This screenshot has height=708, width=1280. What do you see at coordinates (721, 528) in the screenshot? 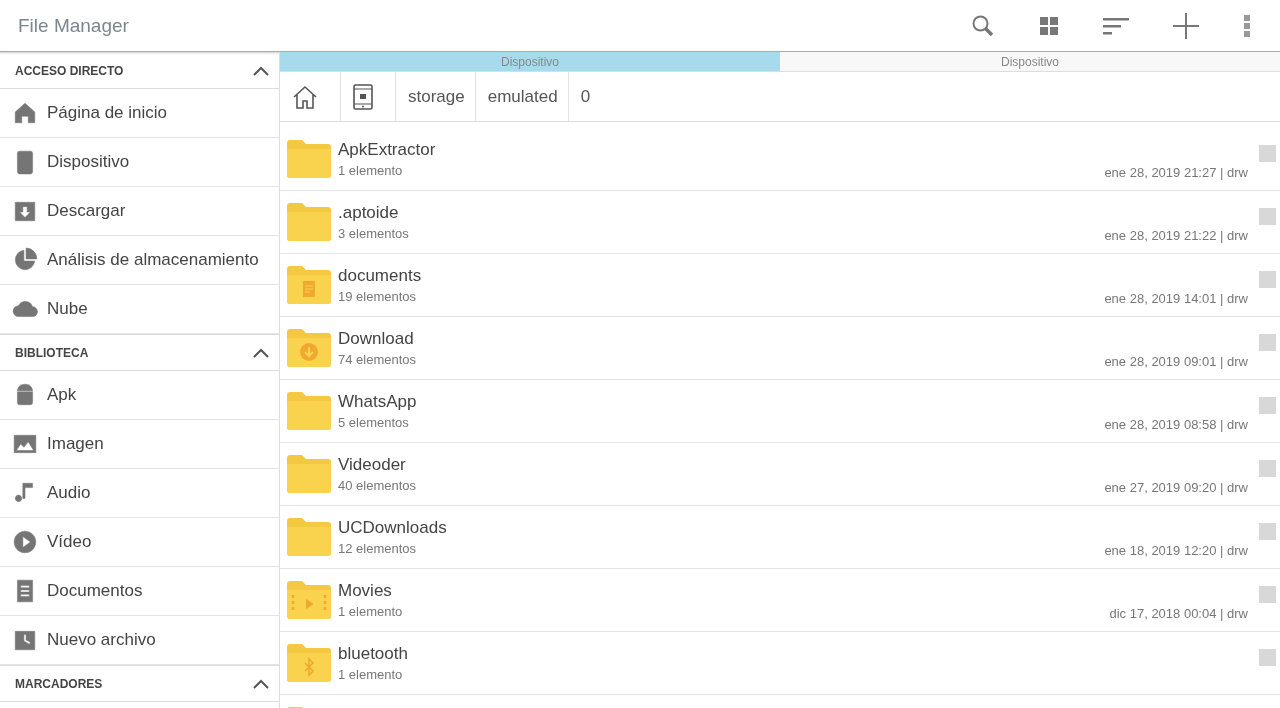
I see `folder-name: UCDownloads` at bounding box center [721, 528].